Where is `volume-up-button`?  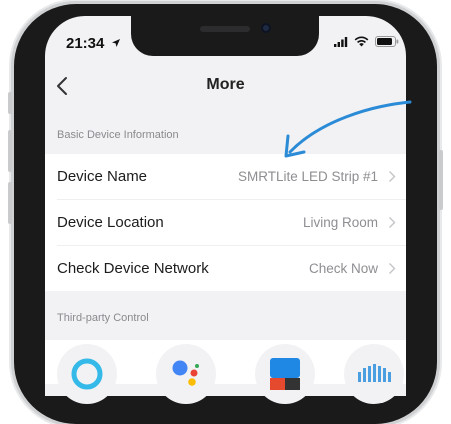 volume-up-button is located at coordinates (10, 151).